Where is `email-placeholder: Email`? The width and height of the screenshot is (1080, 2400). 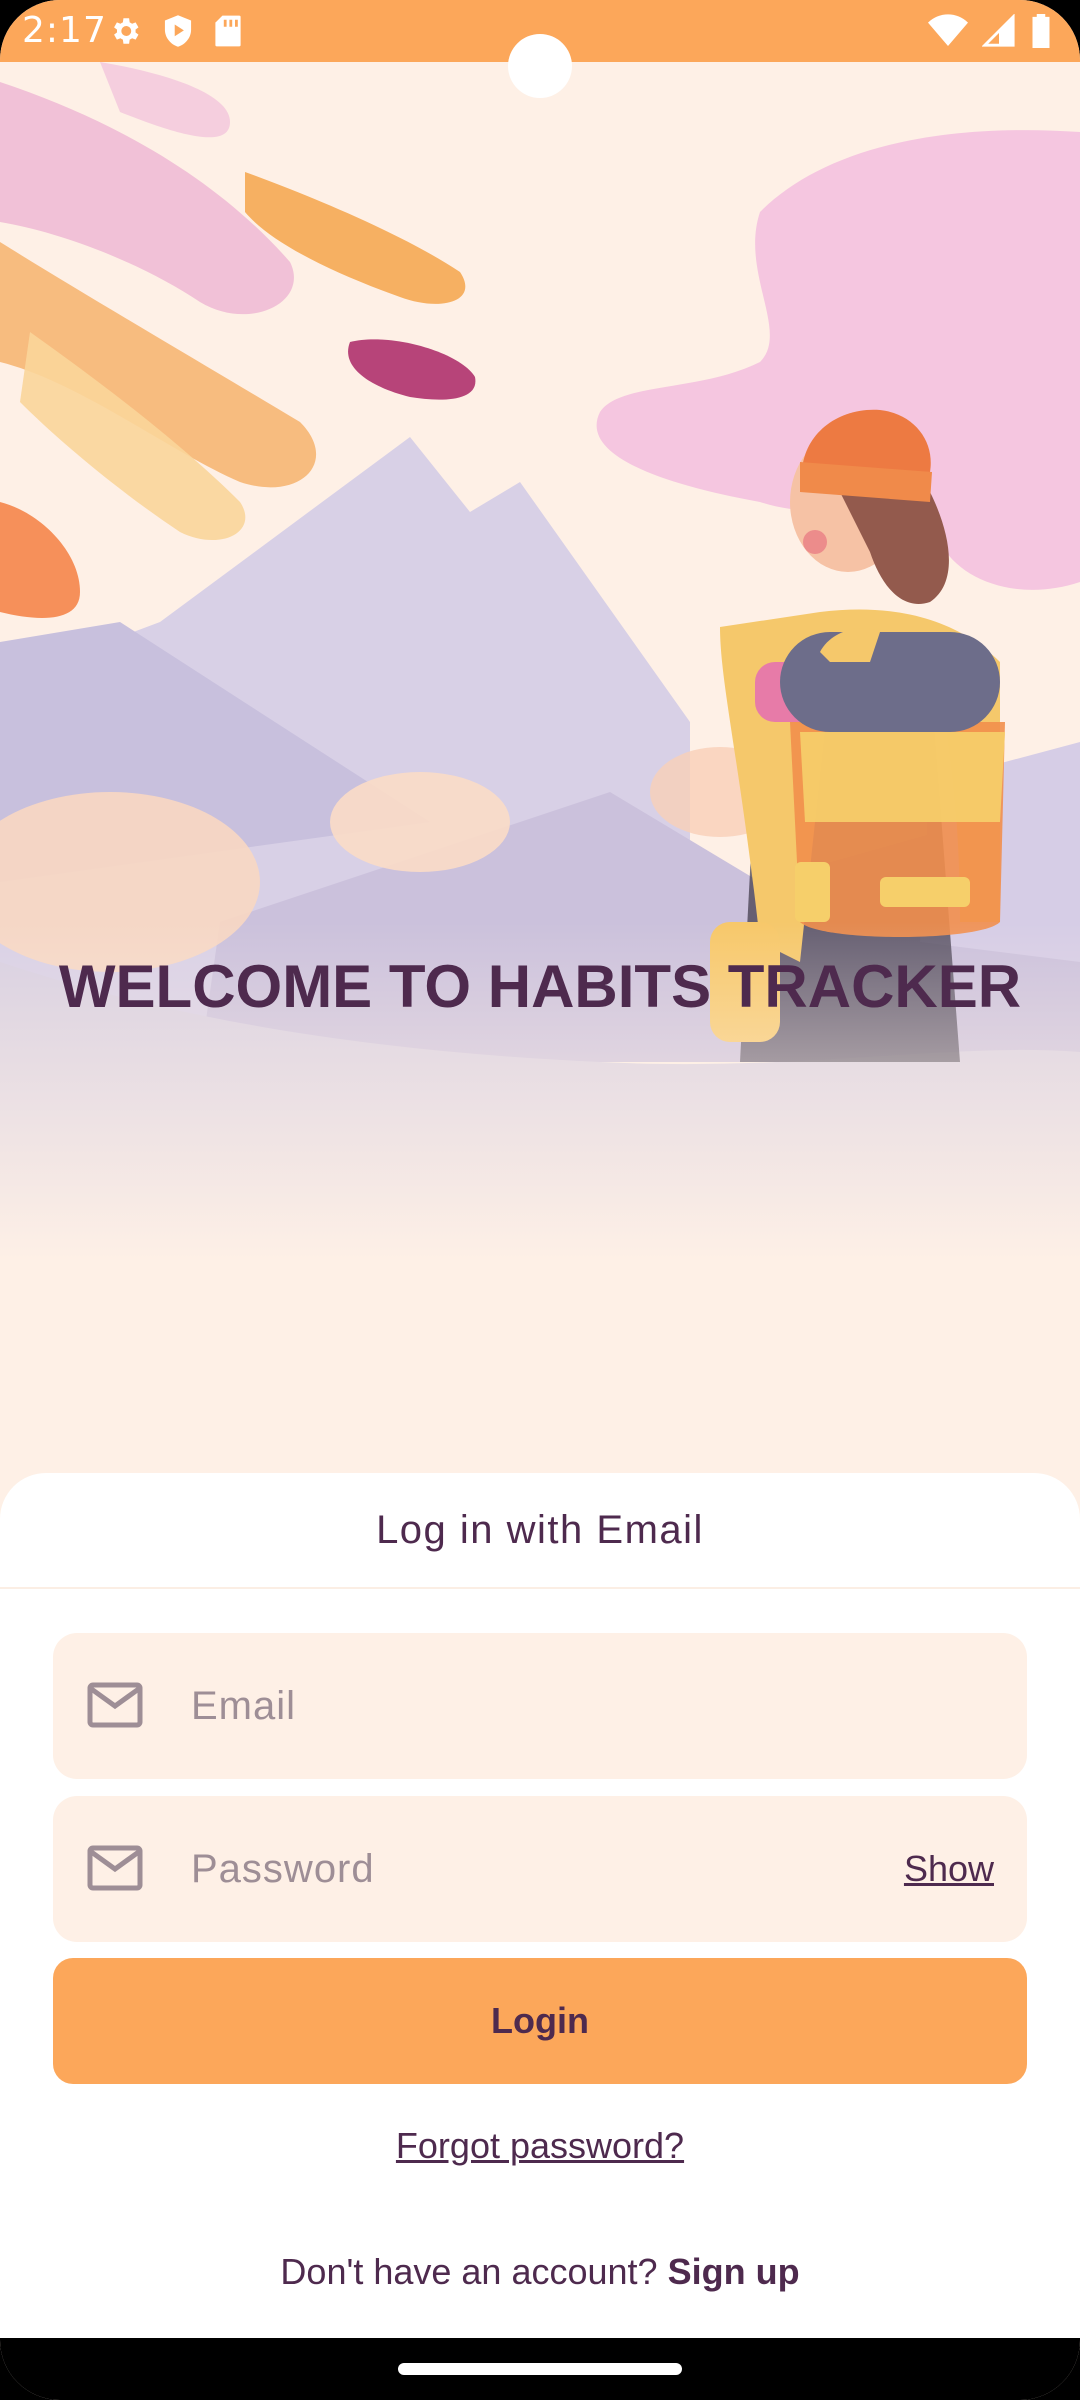
email-placeholder: Email is located at coordinates (244, 1705).